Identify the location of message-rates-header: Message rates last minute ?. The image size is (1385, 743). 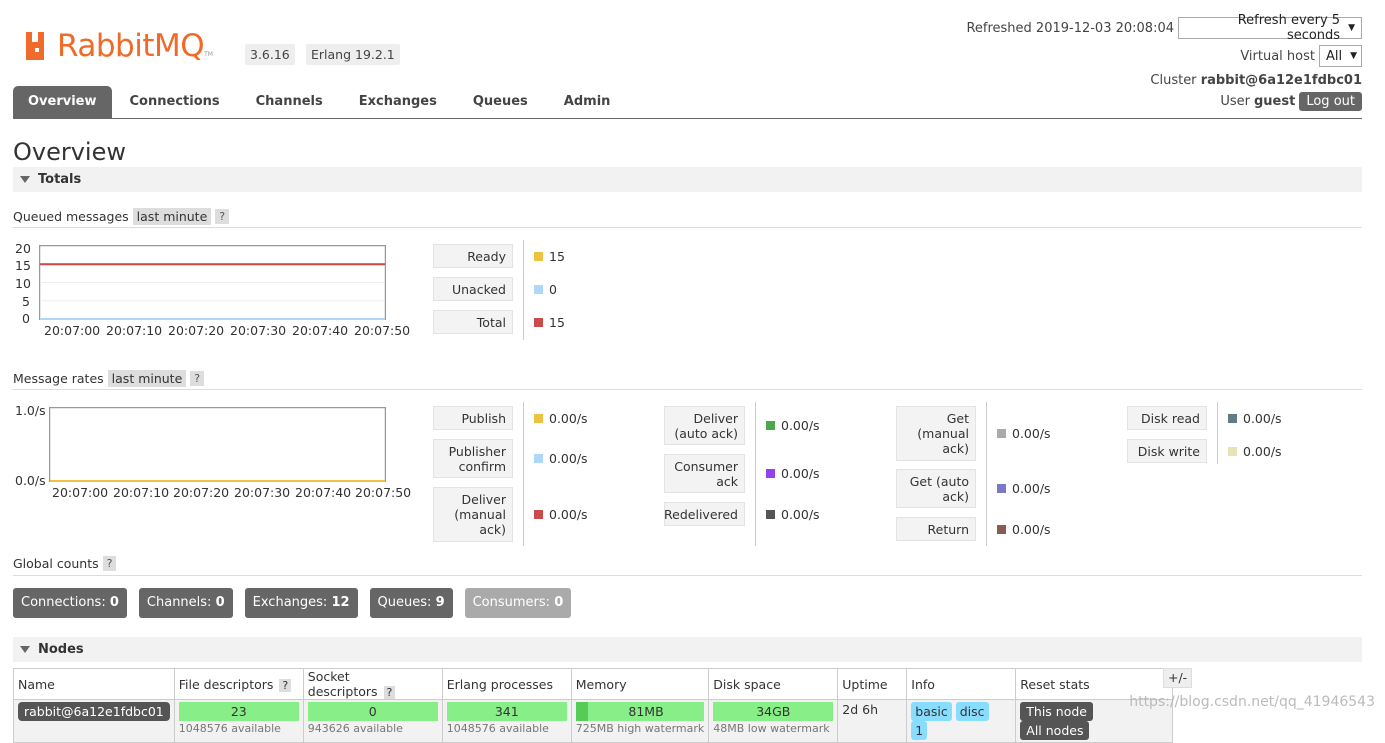
(109, 378).